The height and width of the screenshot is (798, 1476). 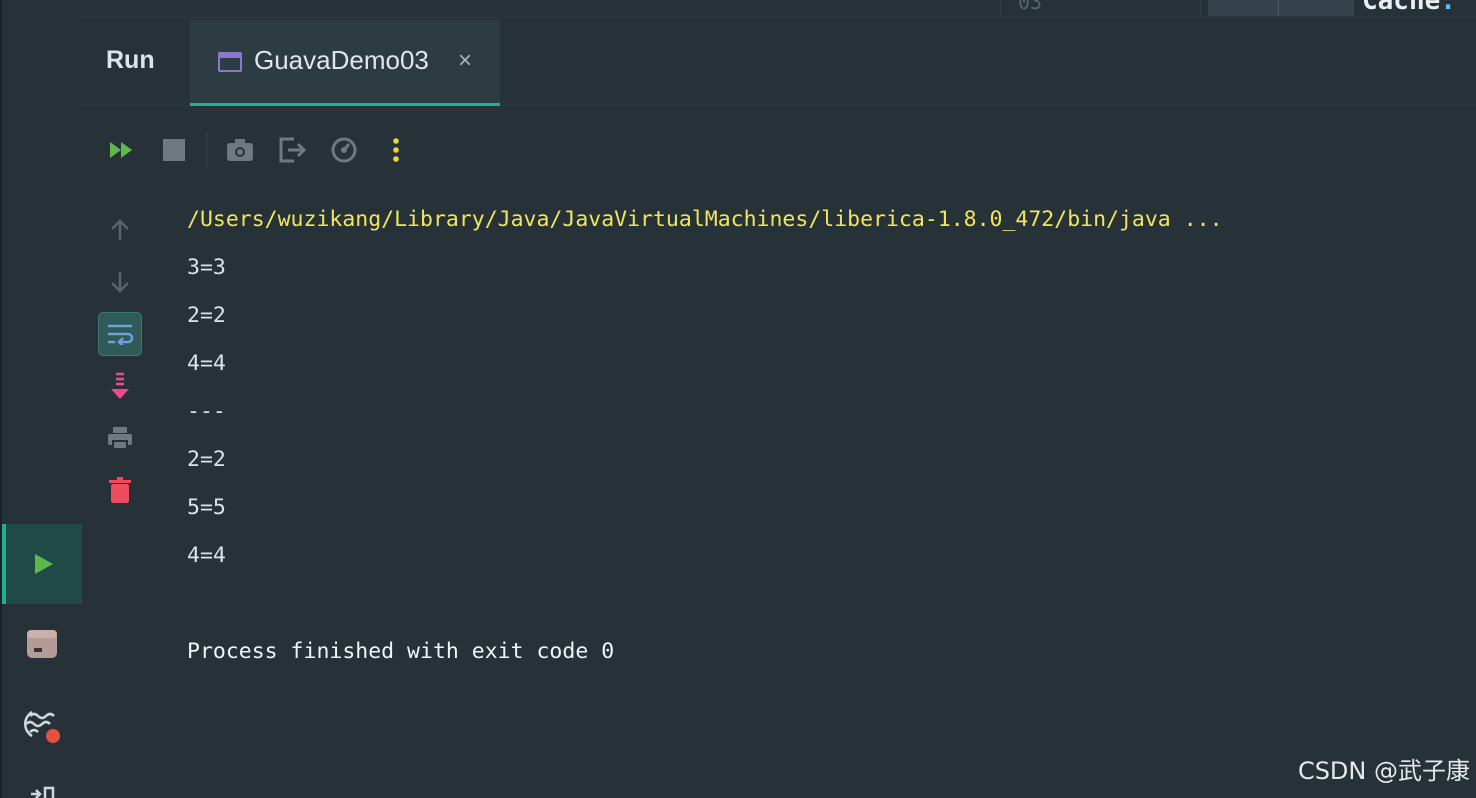 I want to click on print-icon, so click(x=120, y=438).